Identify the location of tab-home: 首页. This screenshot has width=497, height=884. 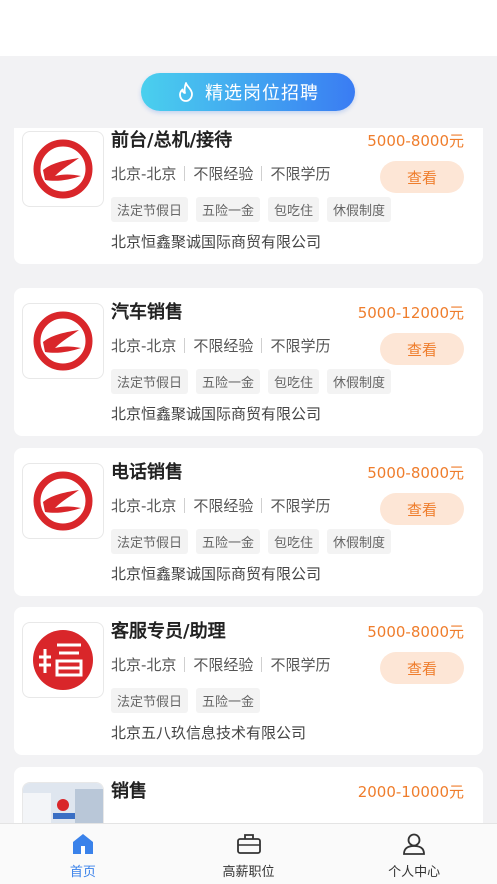
(83, 854).